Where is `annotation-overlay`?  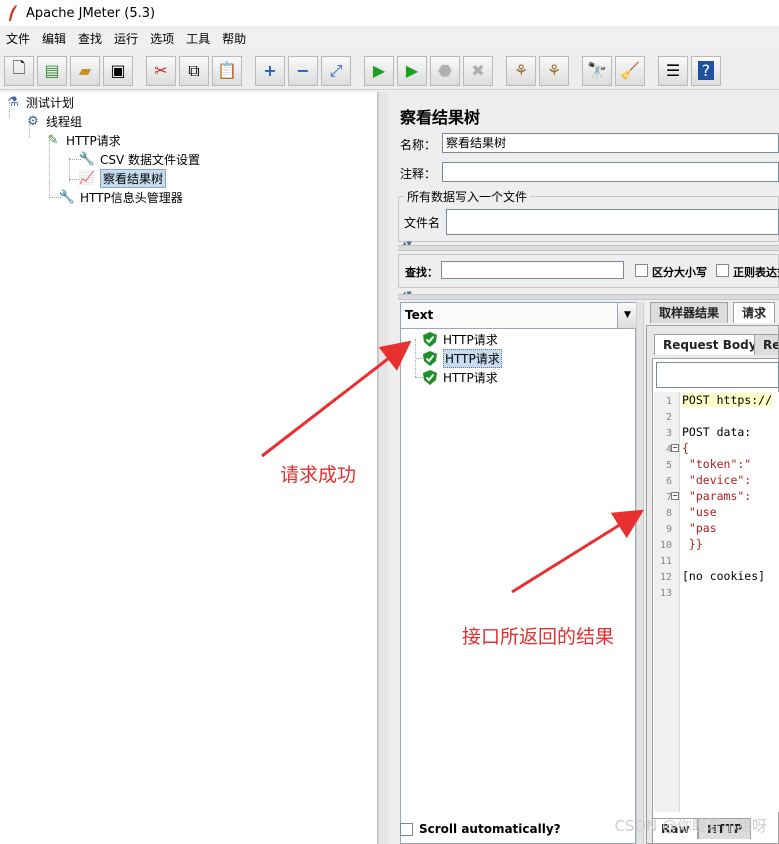
annotation-overlay is located at coordinates (453, 467).